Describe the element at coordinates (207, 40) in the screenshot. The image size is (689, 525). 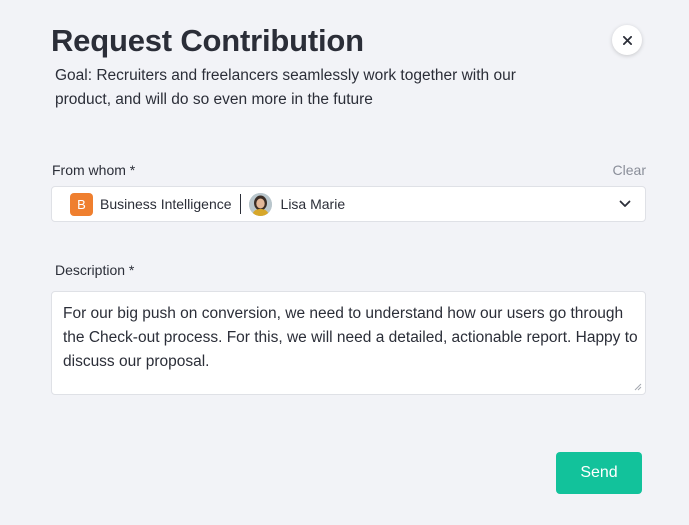
I see `dialog-title: Request Contribution` at that location.